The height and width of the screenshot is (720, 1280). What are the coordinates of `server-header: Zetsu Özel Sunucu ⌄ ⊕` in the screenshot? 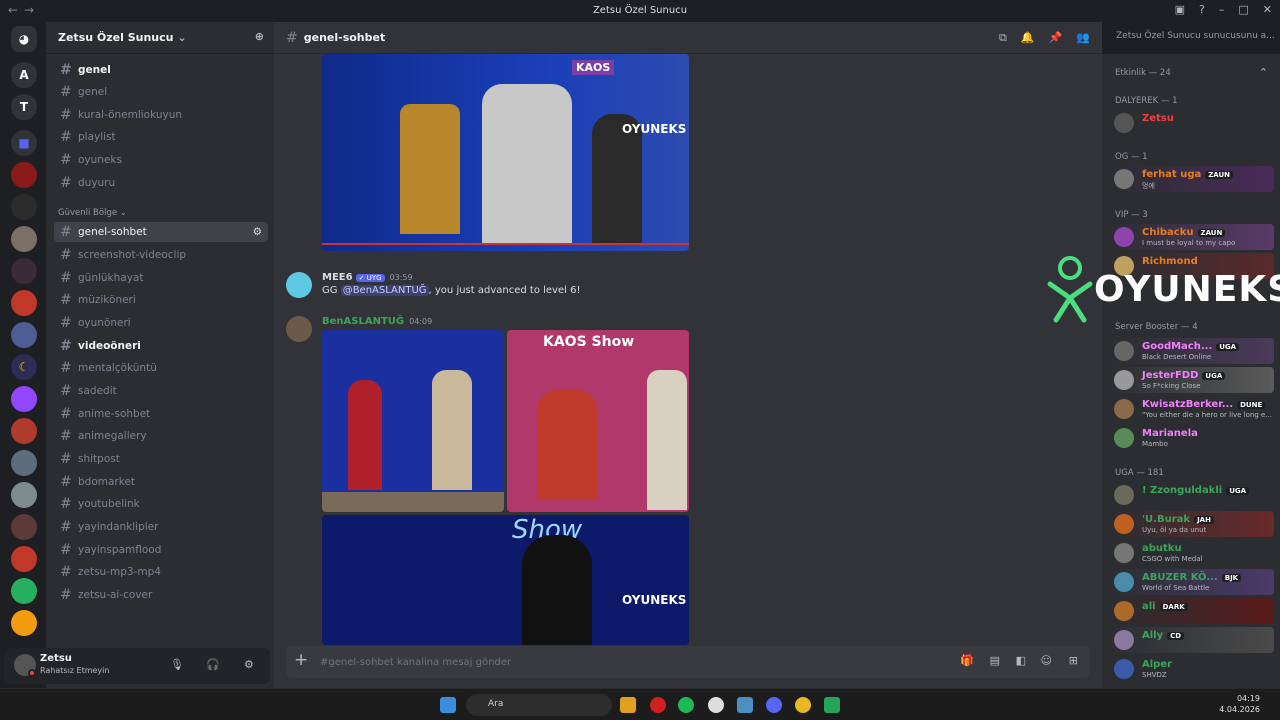 It's located at (160, 38).